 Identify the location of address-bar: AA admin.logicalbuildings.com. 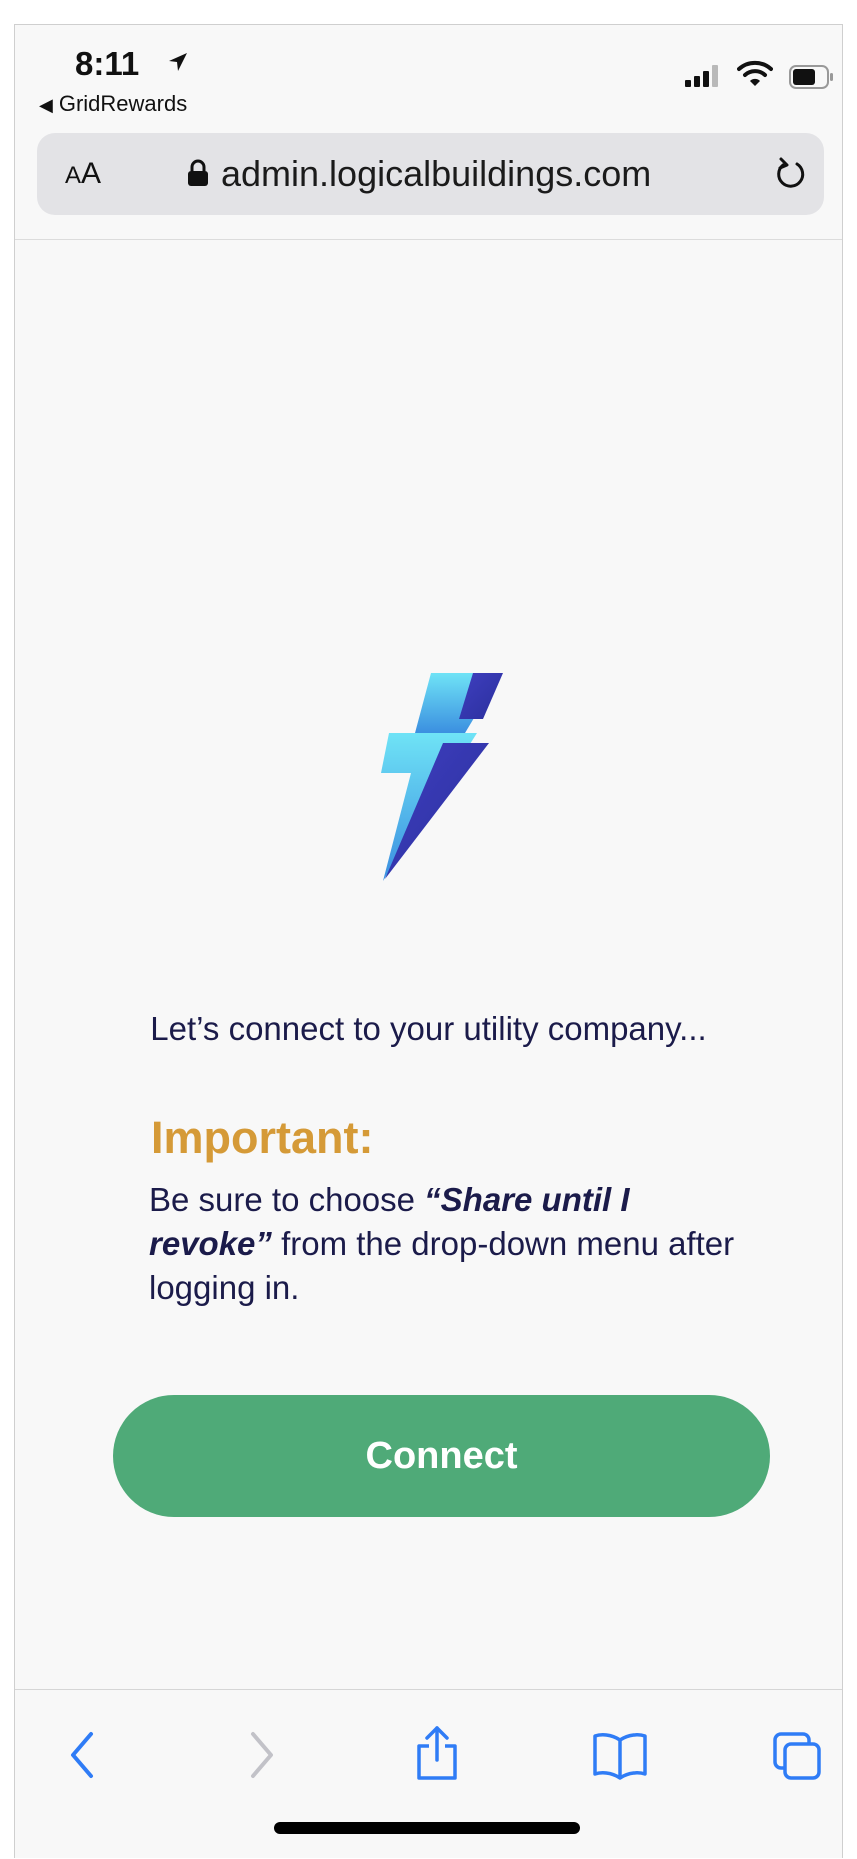
(430, 174).